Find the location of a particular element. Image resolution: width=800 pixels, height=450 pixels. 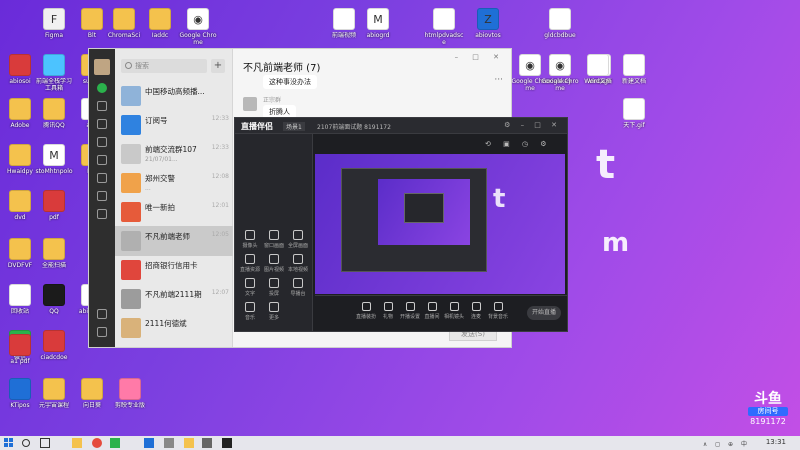

desktop-shortcut: 天下.gif is located at coordinates (634, 118).